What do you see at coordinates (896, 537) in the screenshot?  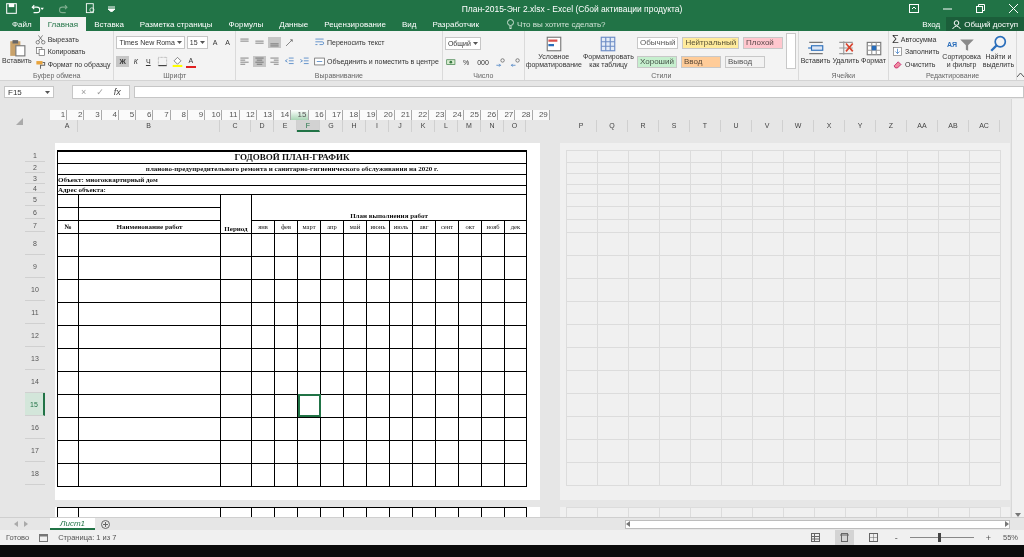 I see `zoom-out-button: -` at bounding box center [896, 537].